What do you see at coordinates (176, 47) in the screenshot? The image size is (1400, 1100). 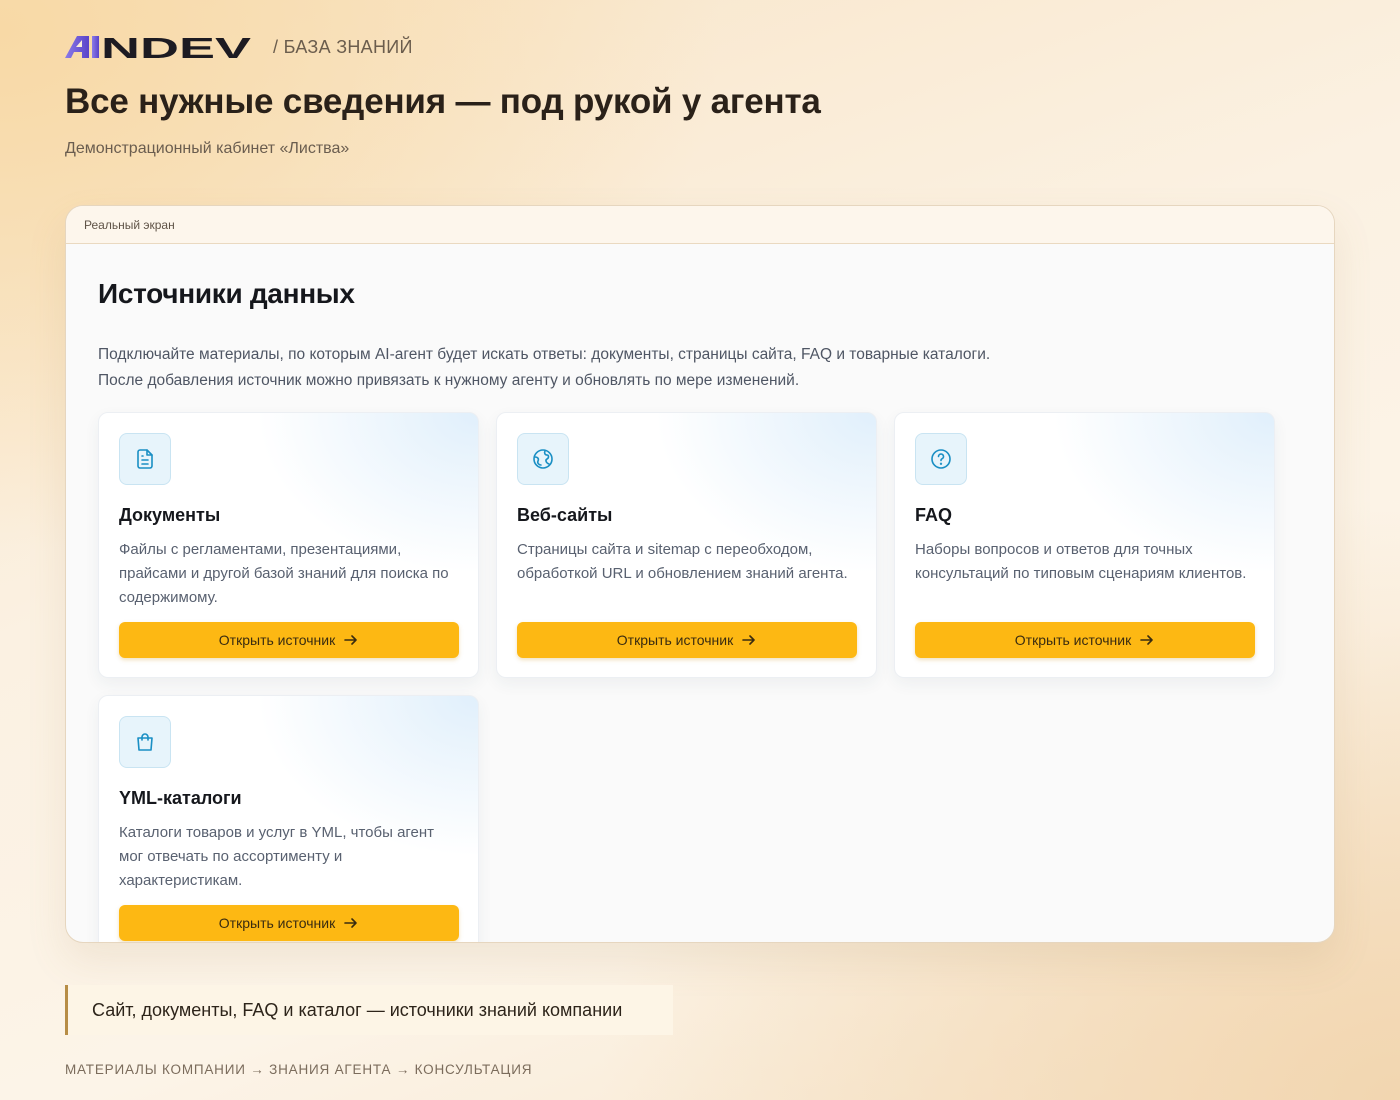 I see `svg-text: NDEV` at bounding box center [176, 47].